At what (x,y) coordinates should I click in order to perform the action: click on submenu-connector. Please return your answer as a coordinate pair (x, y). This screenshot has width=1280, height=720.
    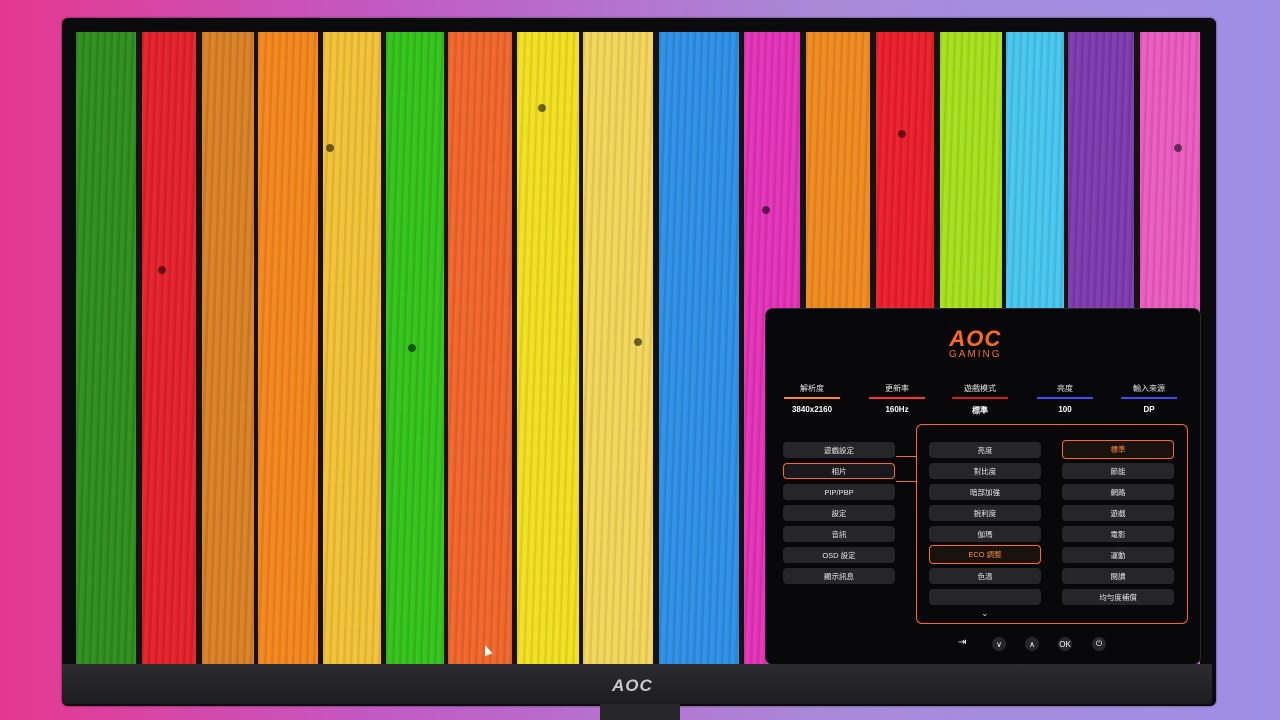
    Looking at the image, I should click on (906, 469).